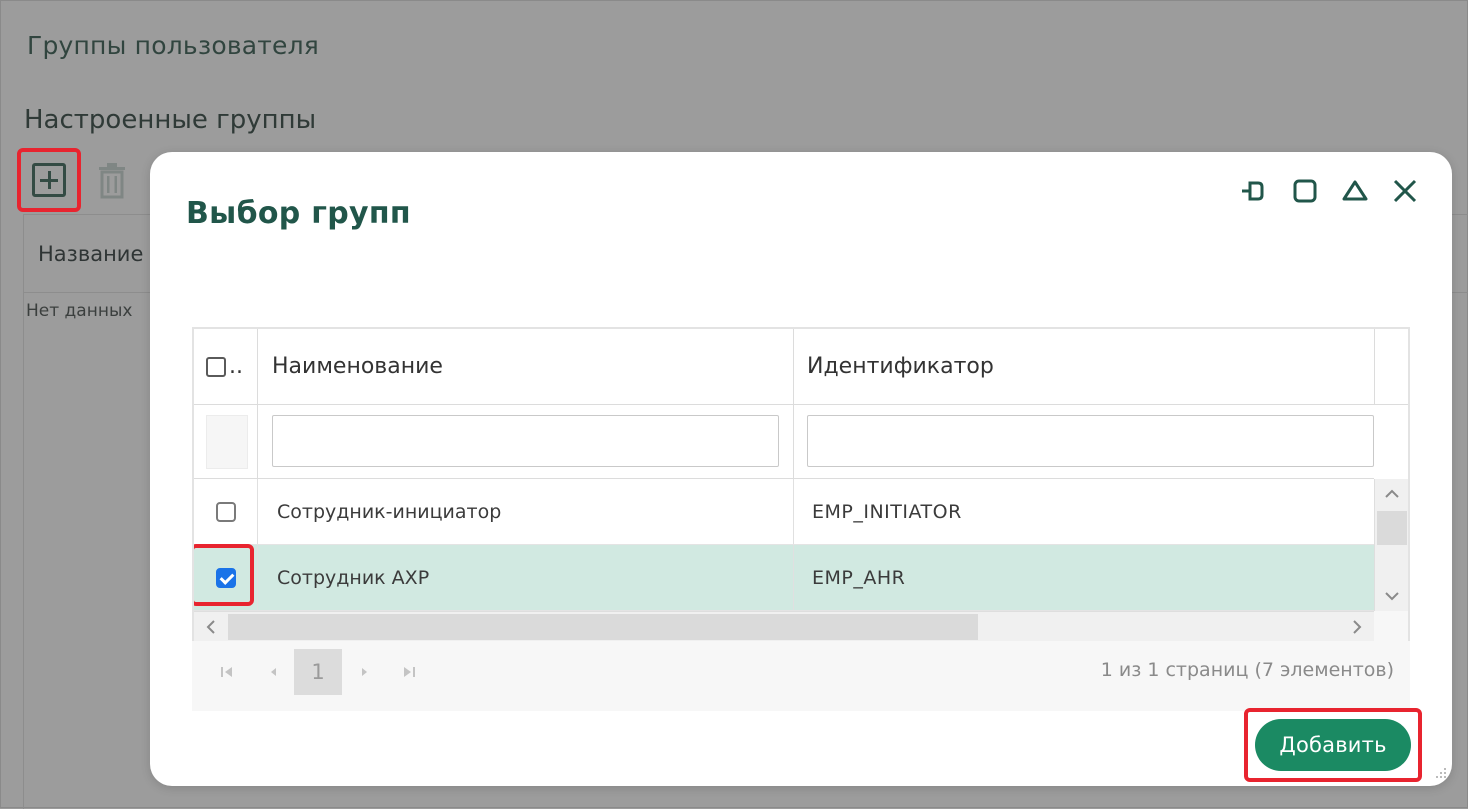 The height and width of the screenshot is (809, 1468). What do you see at coordinates (1090, 441) in the screenshot?
I see `filter-id-input` at bounding box center [1090, 441].